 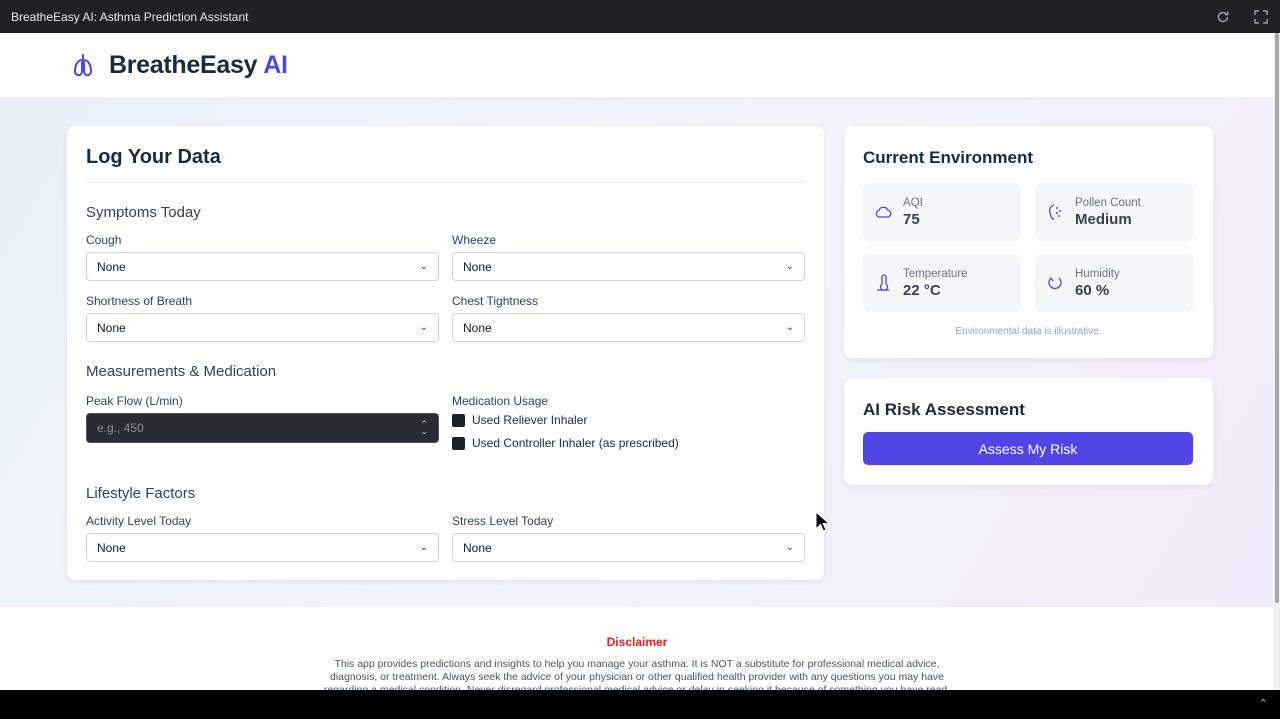 What do you see at coordinates (424, 428) in the screenshot?
I see `spinner-icon: ⌃ ⌄` at bounding box center [424, 428].